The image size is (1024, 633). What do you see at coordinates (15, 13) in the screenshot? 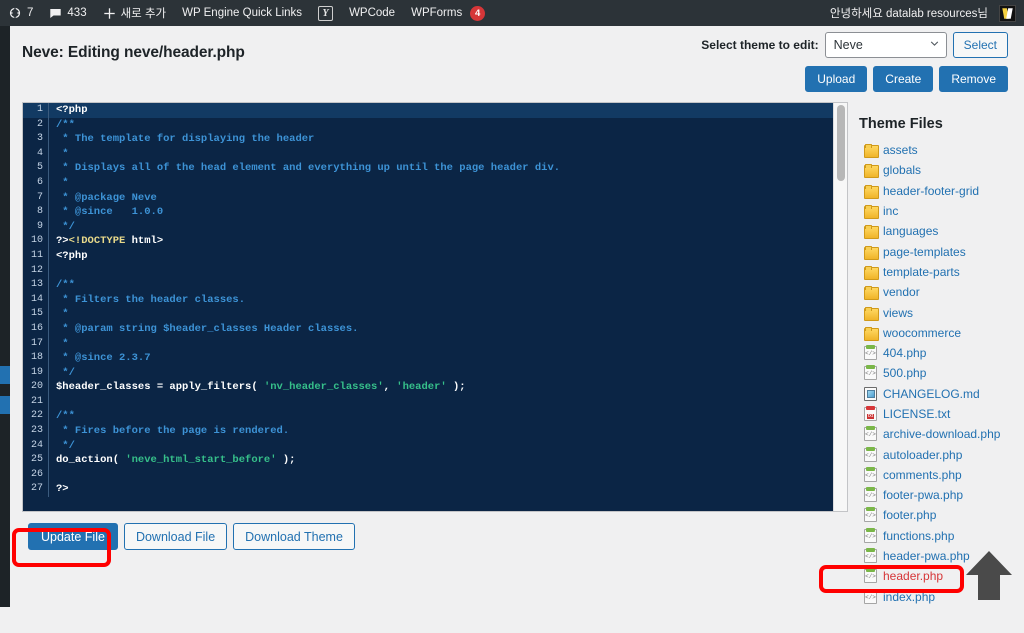
I see `updates-icon` at bounding box center [15, 13].